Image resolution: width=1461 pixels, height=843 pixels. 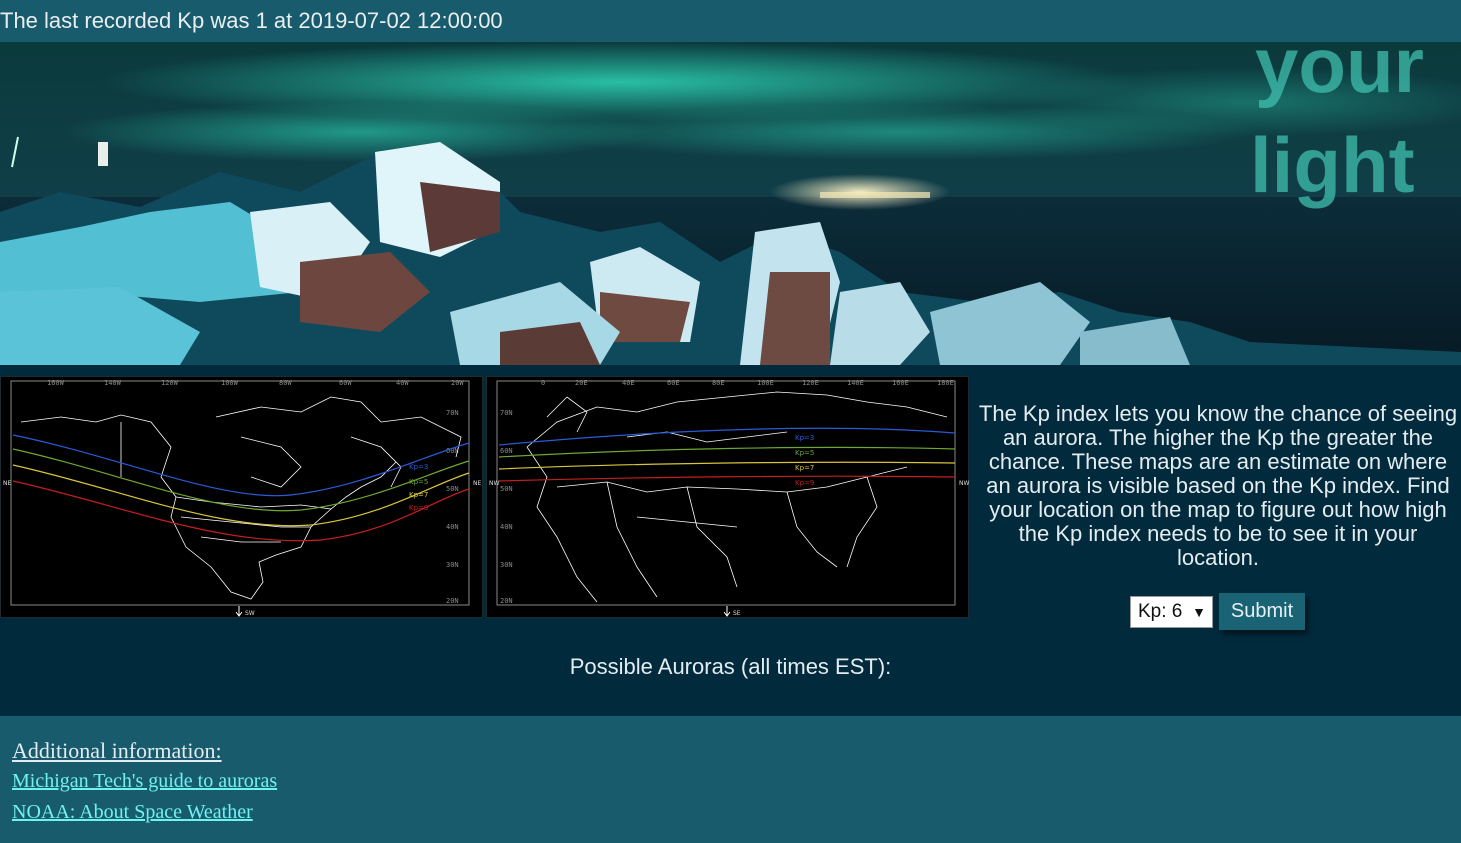 What do you see at coordinates (1199, 611) in the screenshot?
I see `dropdown-arrow-icon: ▼` at bounding box center [1199, 611].